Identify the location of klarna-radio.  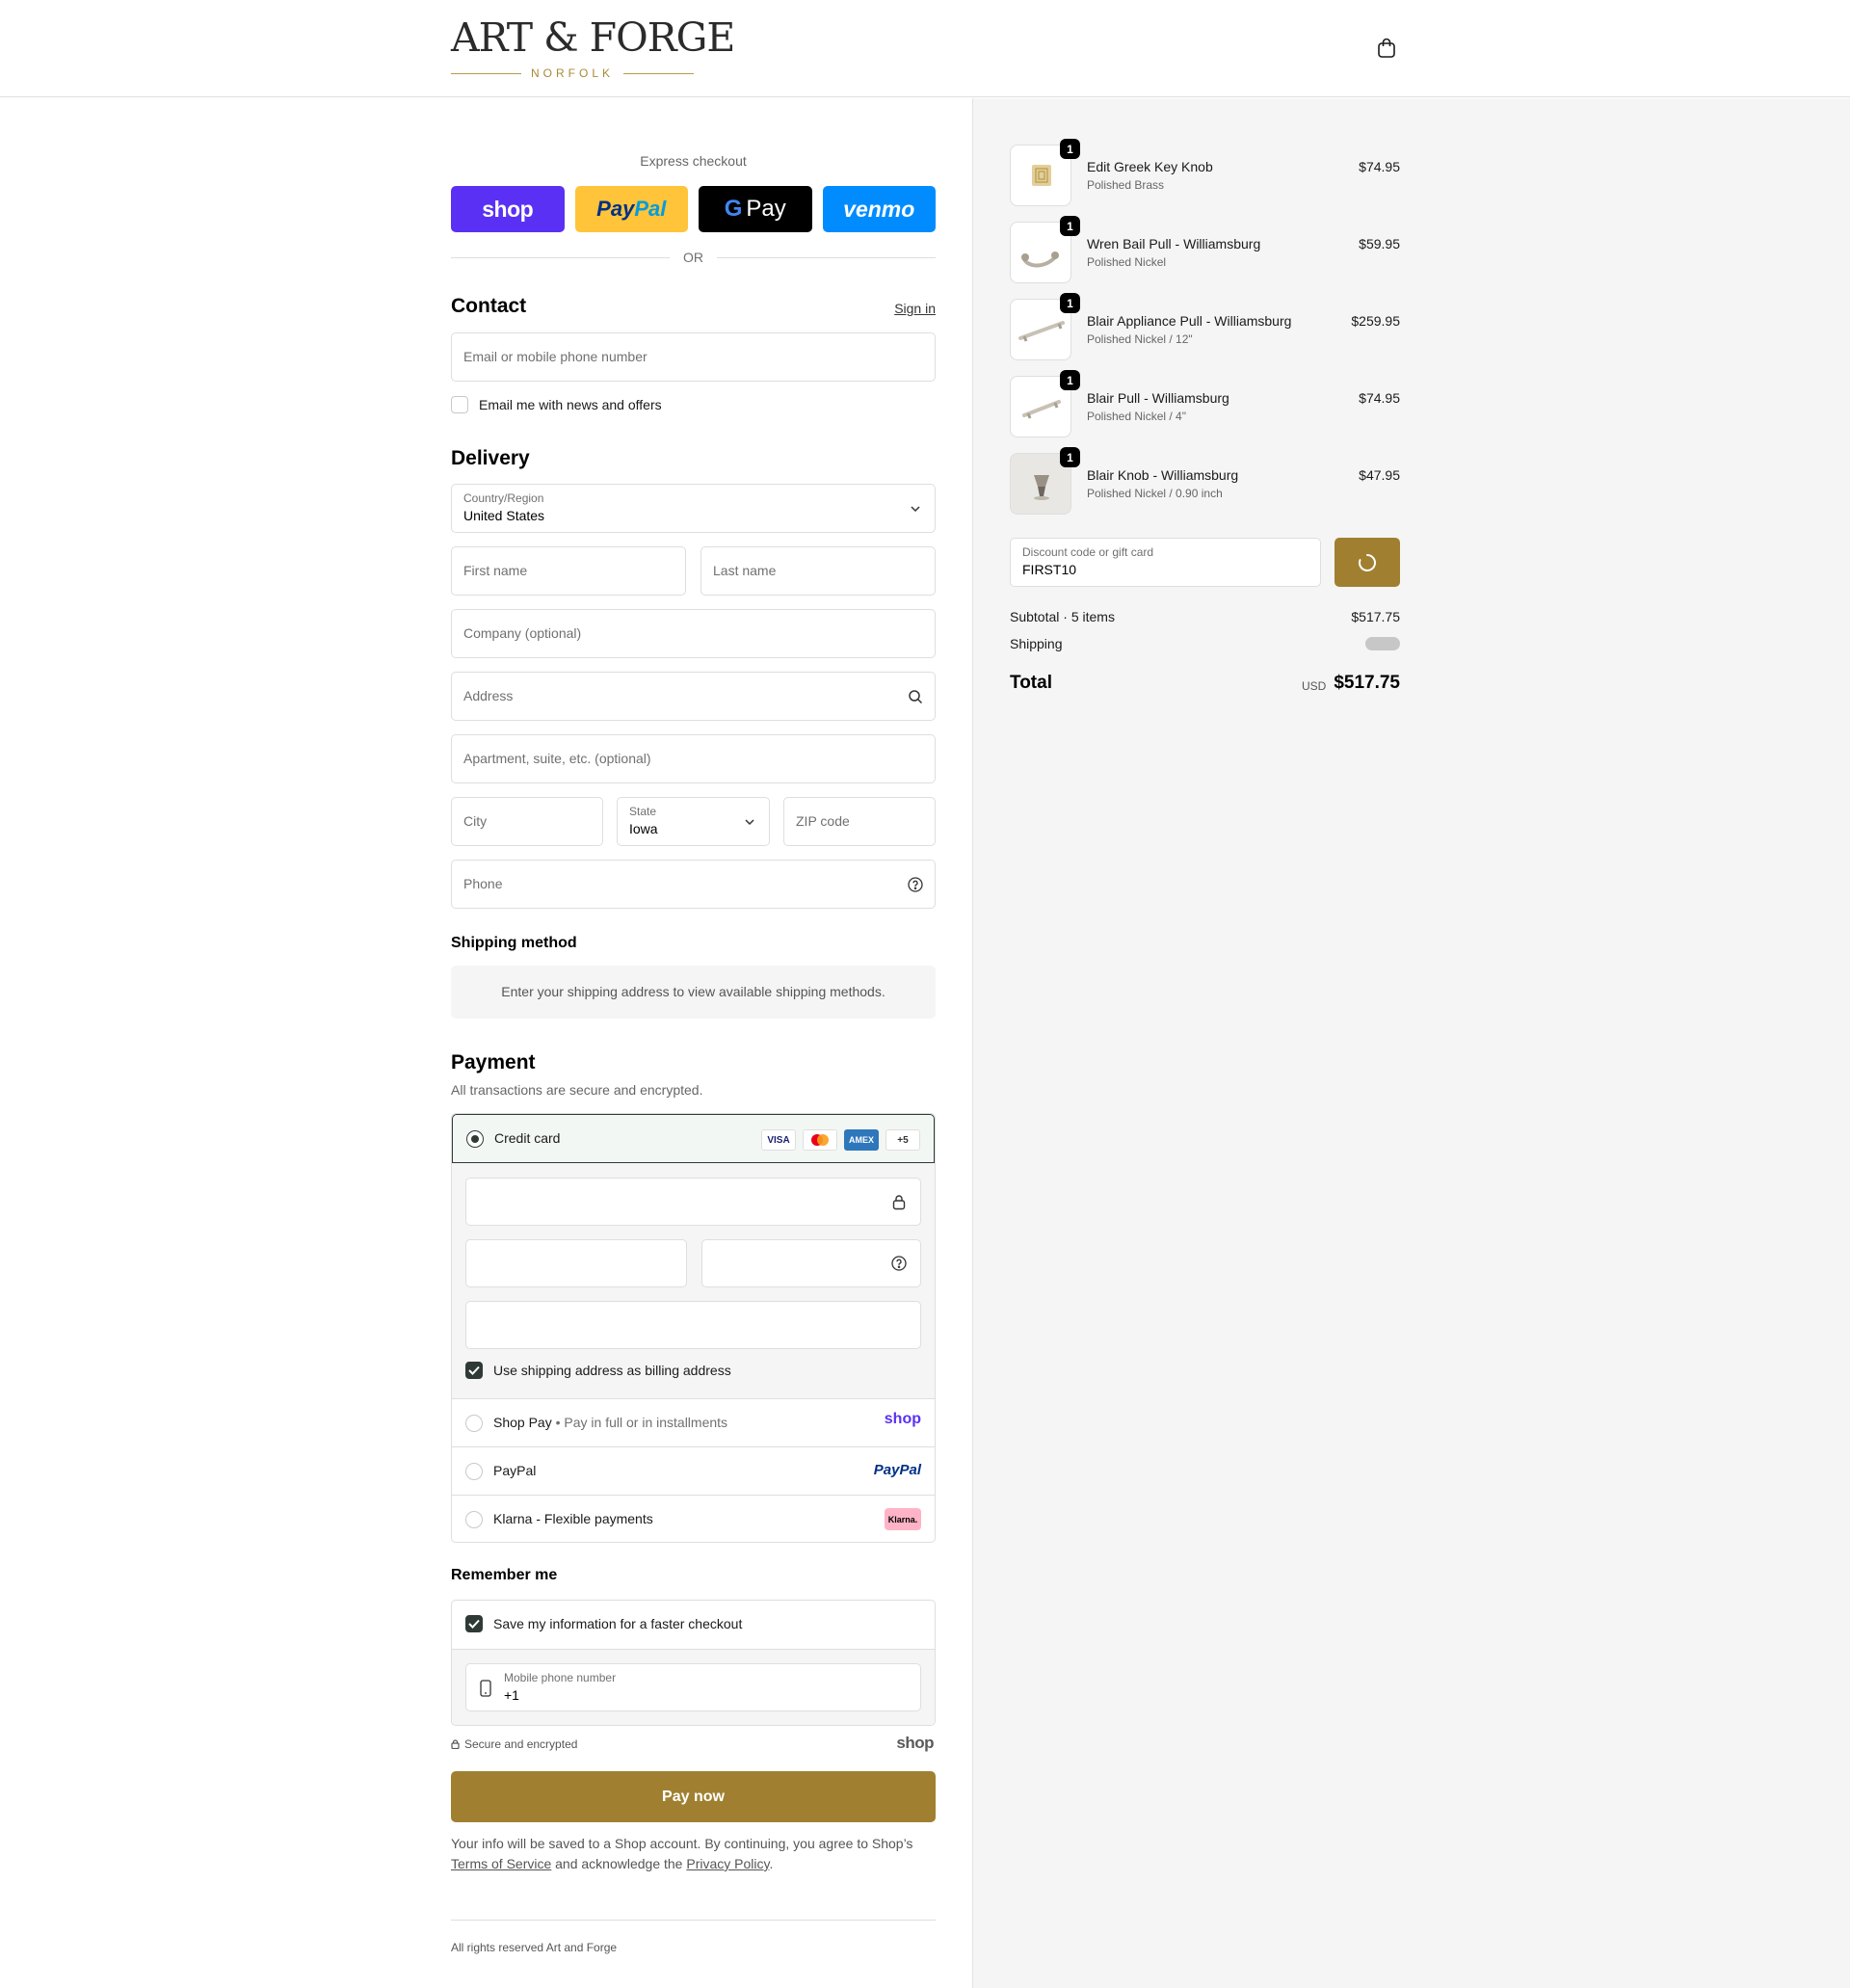
(474, 1519).